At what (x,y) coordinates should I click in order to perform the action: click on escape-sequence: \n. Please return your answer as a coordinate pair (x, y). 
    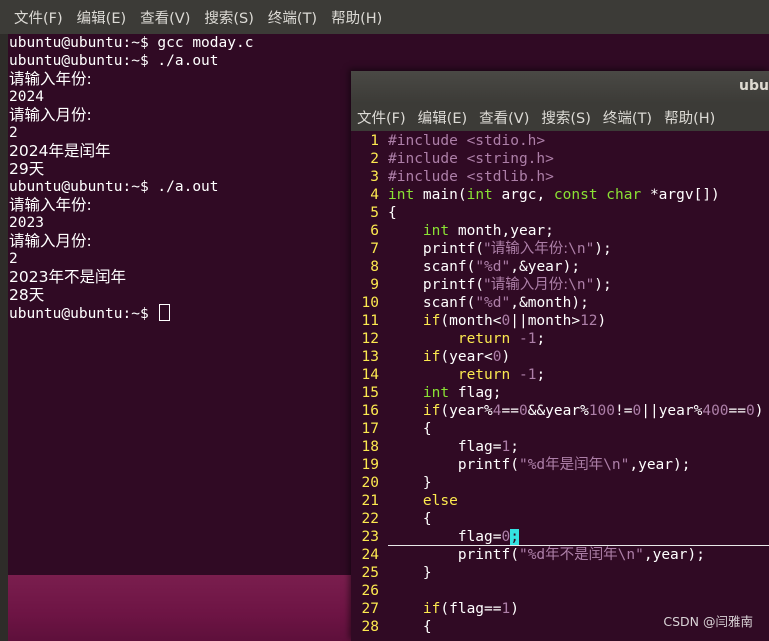
    Looking at the image, I should click on (577, 285).